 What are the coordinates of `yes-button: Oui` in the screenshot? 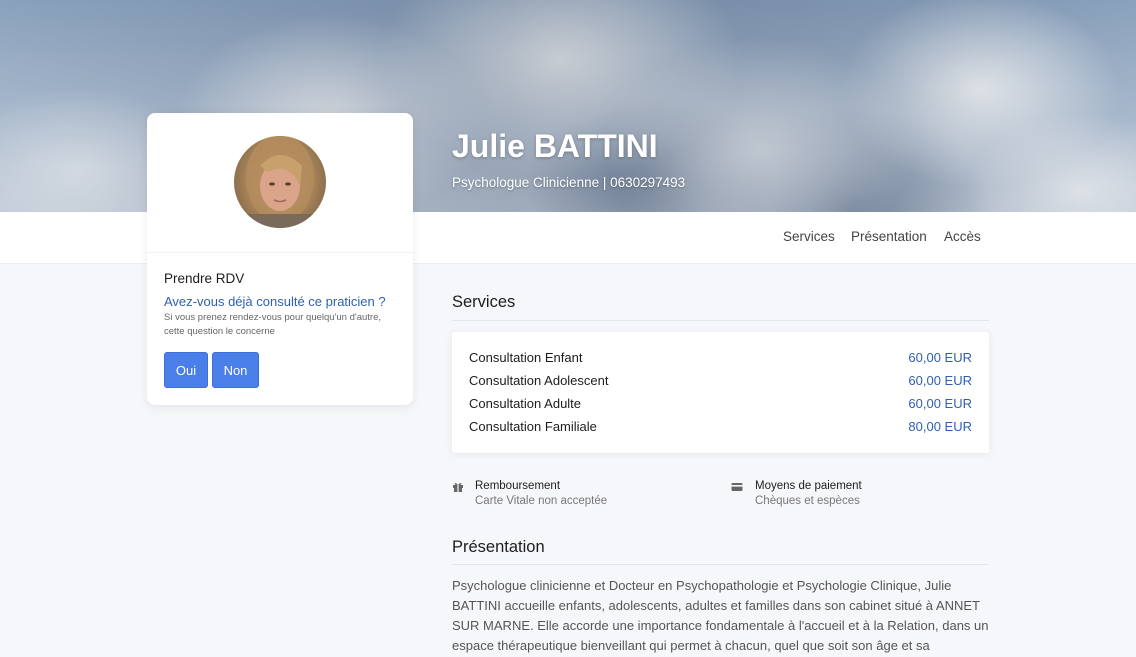 It's located at (186, 370).